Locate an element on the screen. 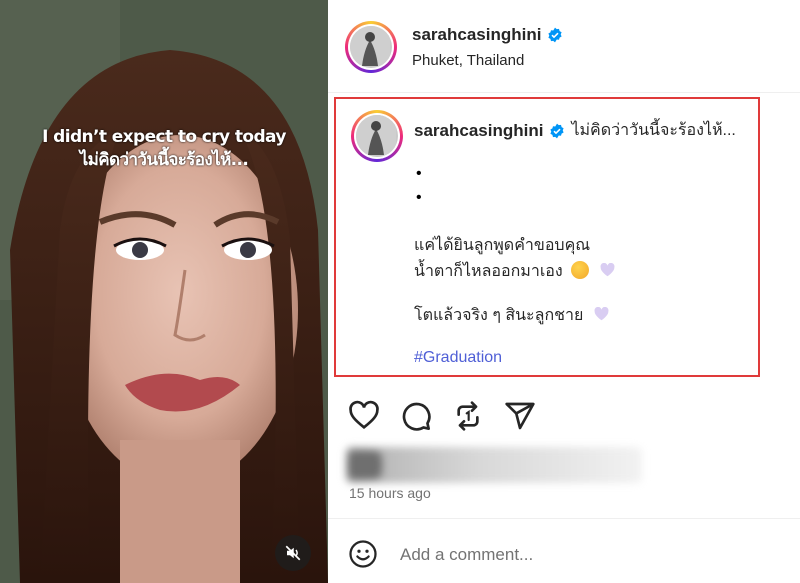  heart-icon is located at coordinates (364, 415).